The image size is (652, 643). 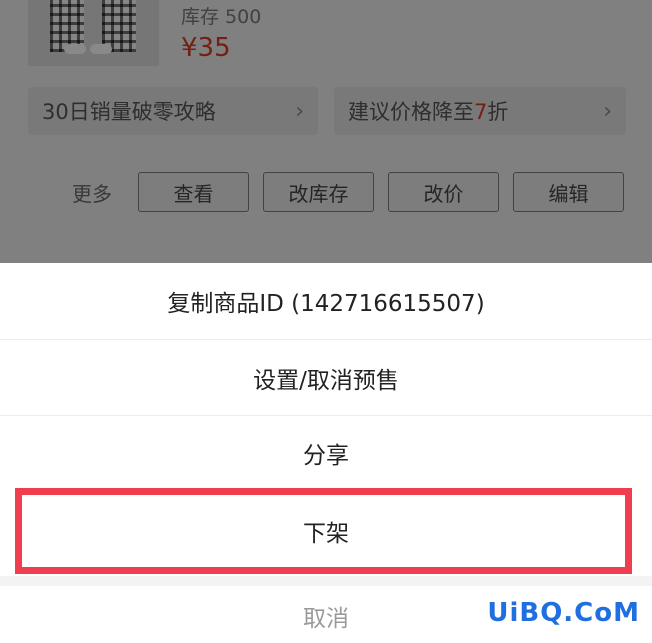 What do you see at coordinates (326, 453) in the screenshot?
I see `share-item: 分享` at bounding box center [326, 453].